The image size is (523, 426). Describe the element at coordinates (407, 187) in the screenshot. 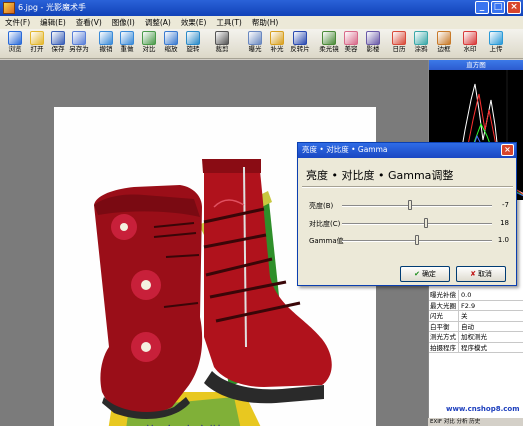

I see `dialog-separator` at that location.